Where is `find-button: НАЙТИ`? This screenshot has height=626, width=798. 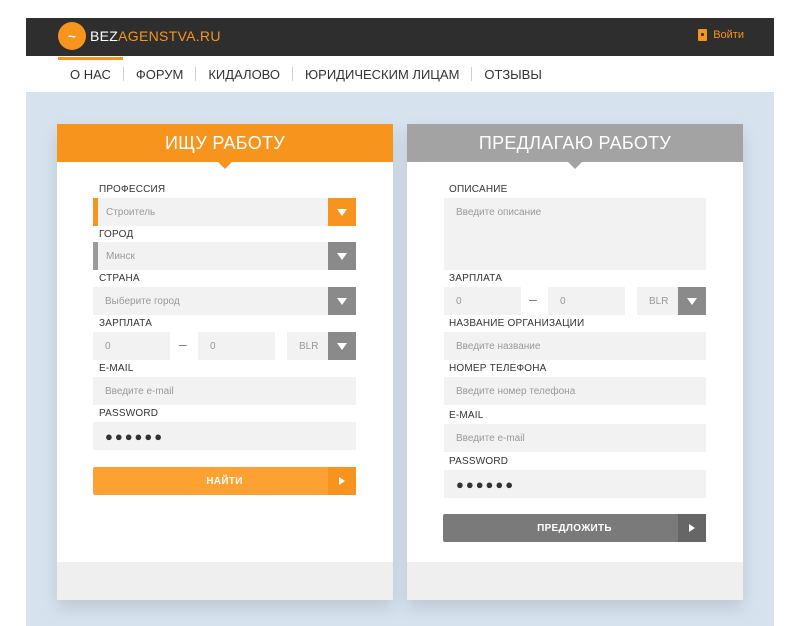 find-button: НАЙТИ is located at coordinates (224, 481).